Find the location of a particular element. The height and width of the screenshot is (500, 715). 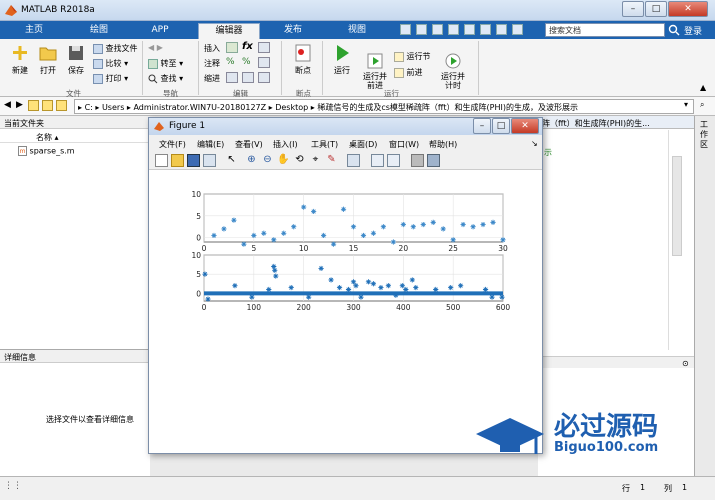

advance-button: 前进 is located at coordinates (408, 72).